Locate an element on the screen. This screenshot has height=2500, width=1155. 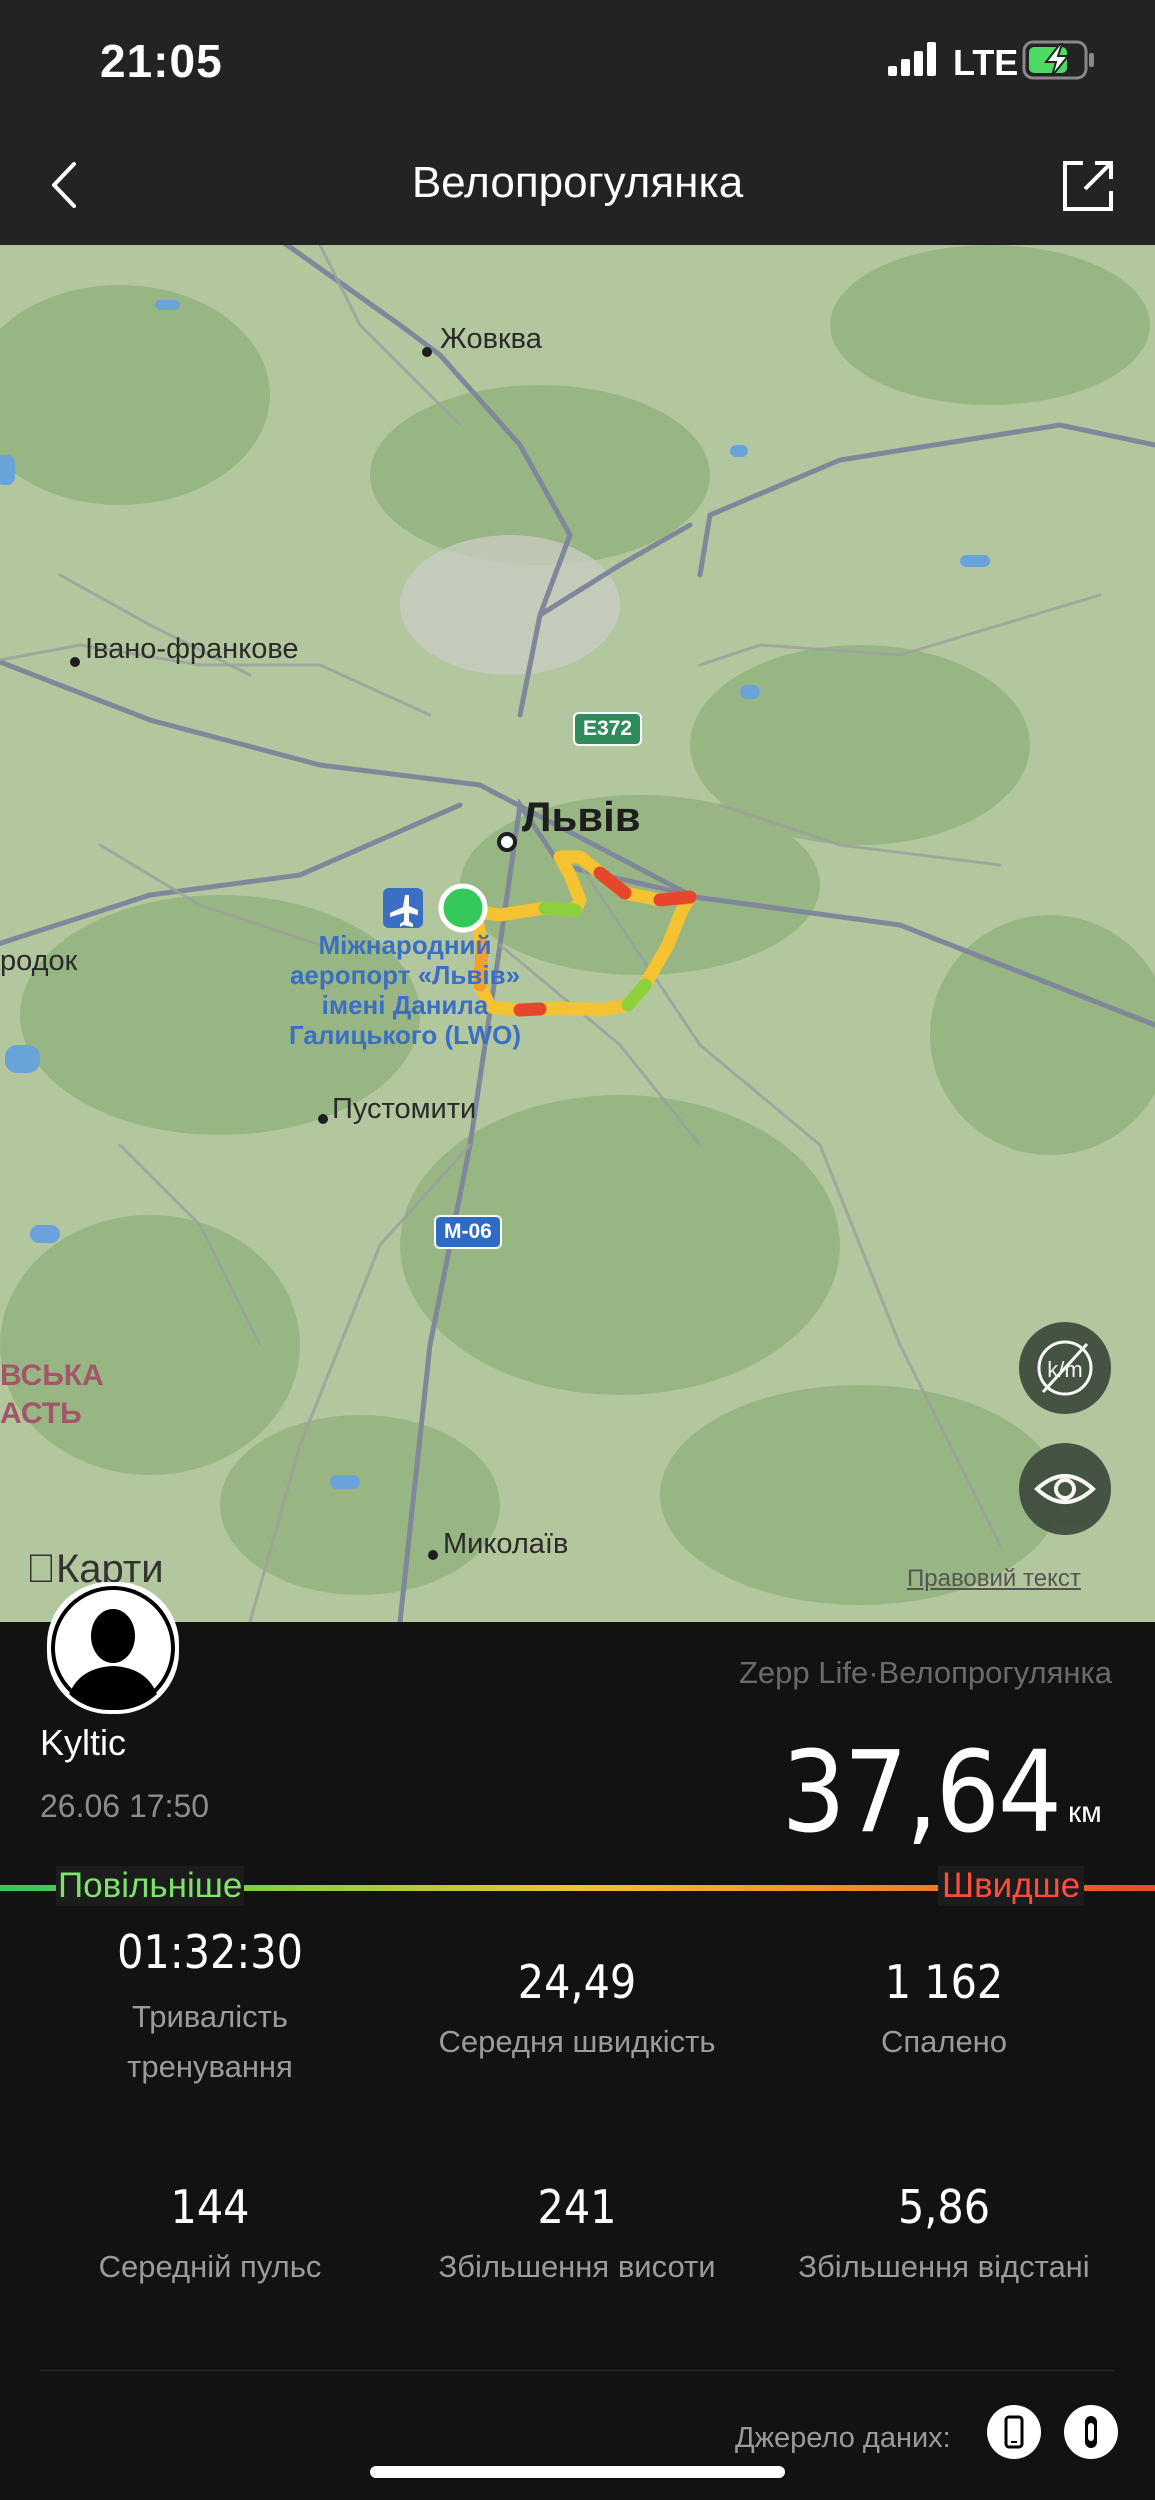
map-label-mykolaiv: Миколаїв is located at coordinates (506, 1544).